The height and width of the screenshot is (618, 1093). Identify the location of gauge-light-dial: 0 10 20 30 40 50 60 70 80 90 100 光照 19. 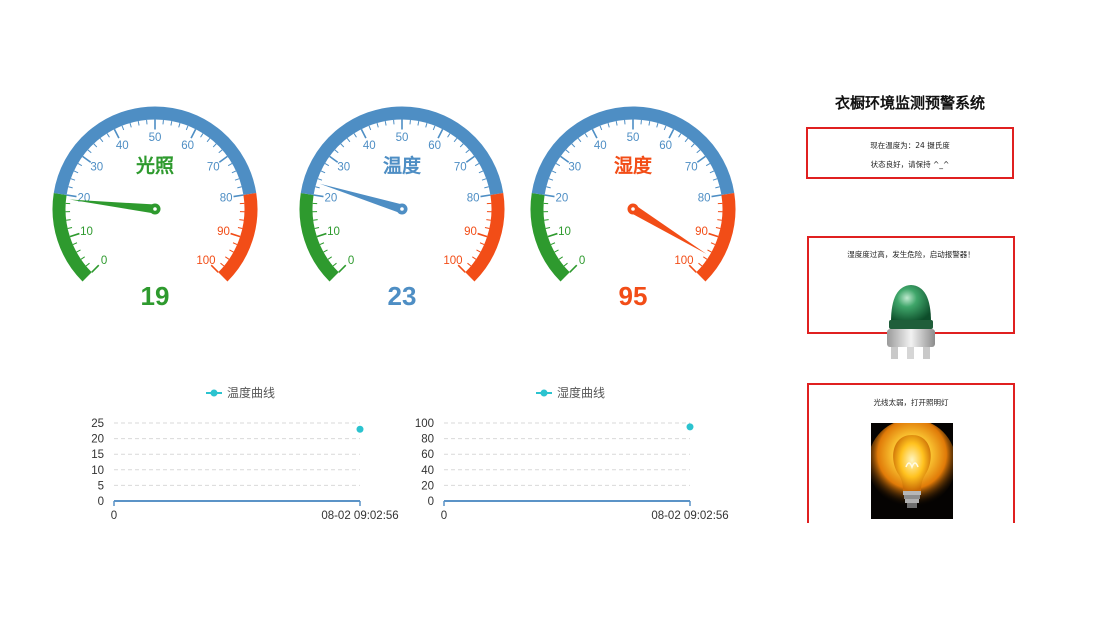
(155, 208).